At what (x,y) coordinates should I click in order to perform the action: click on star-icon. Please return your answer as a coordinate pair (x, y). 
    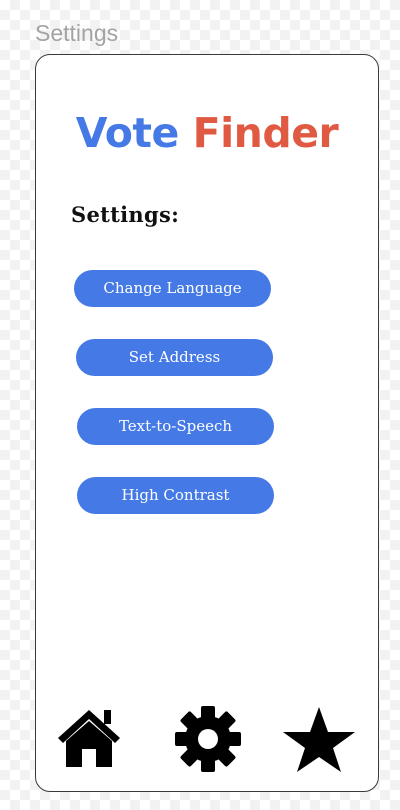
    Looking at the image, I should click on (319, 739).